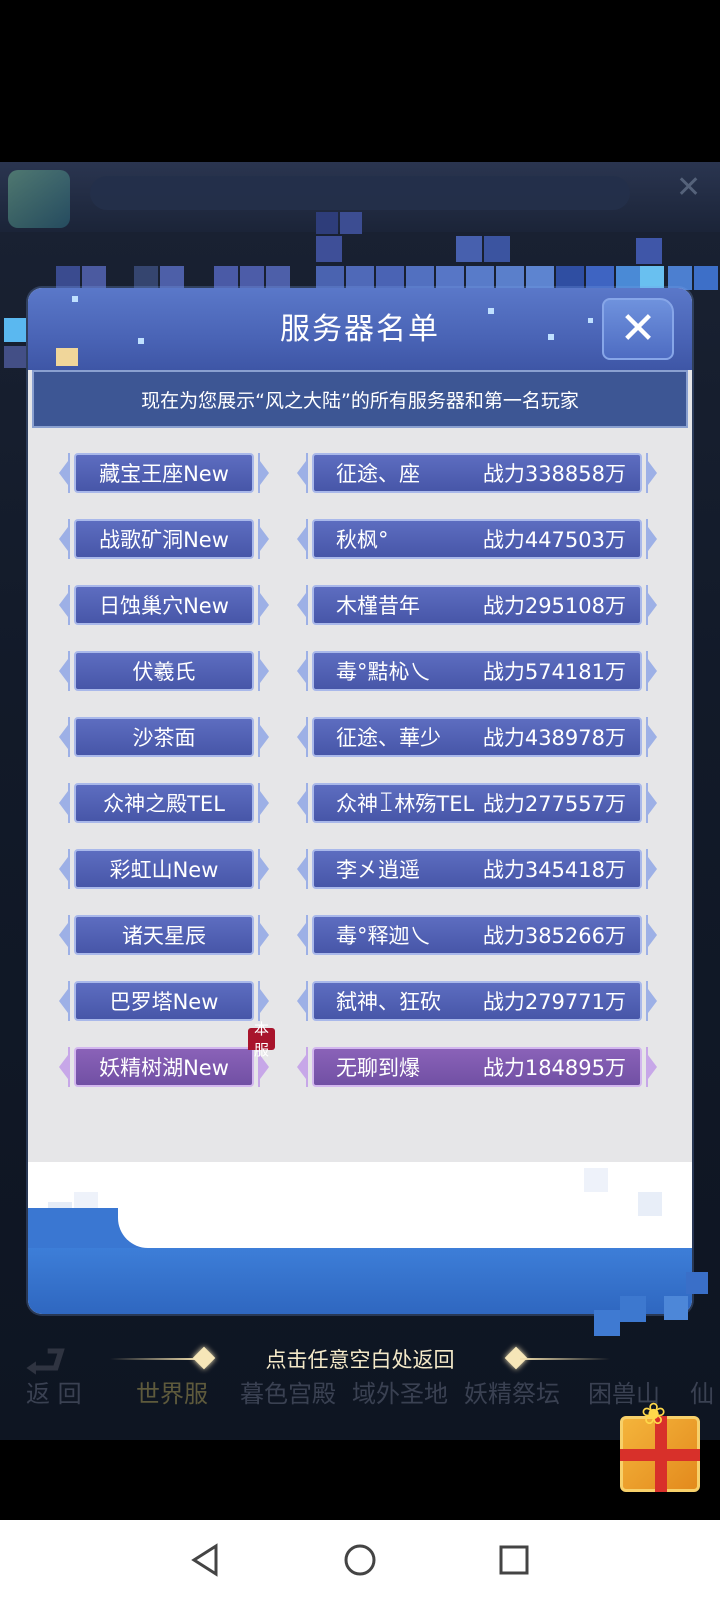 The width and height of the screenshot is (720, 1600). I want to click on top-player-button: 毒°黠杺乀 战力574181万, so click(477, 671).